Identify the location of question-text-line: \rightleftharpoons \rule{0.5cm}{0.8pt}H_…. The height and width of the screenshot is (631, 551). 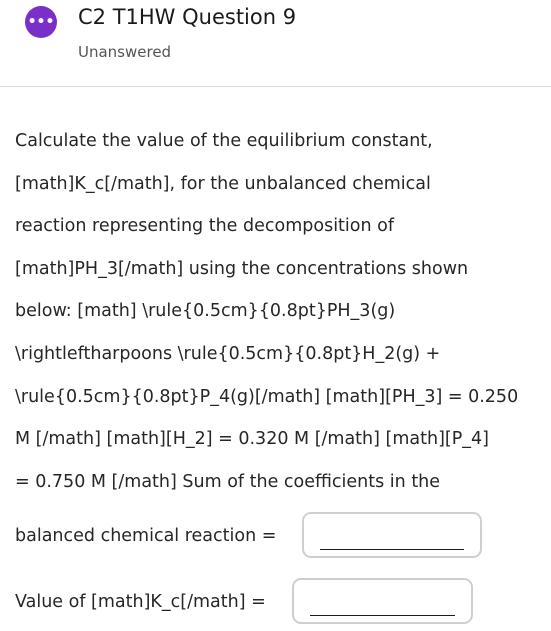
(228, 354).